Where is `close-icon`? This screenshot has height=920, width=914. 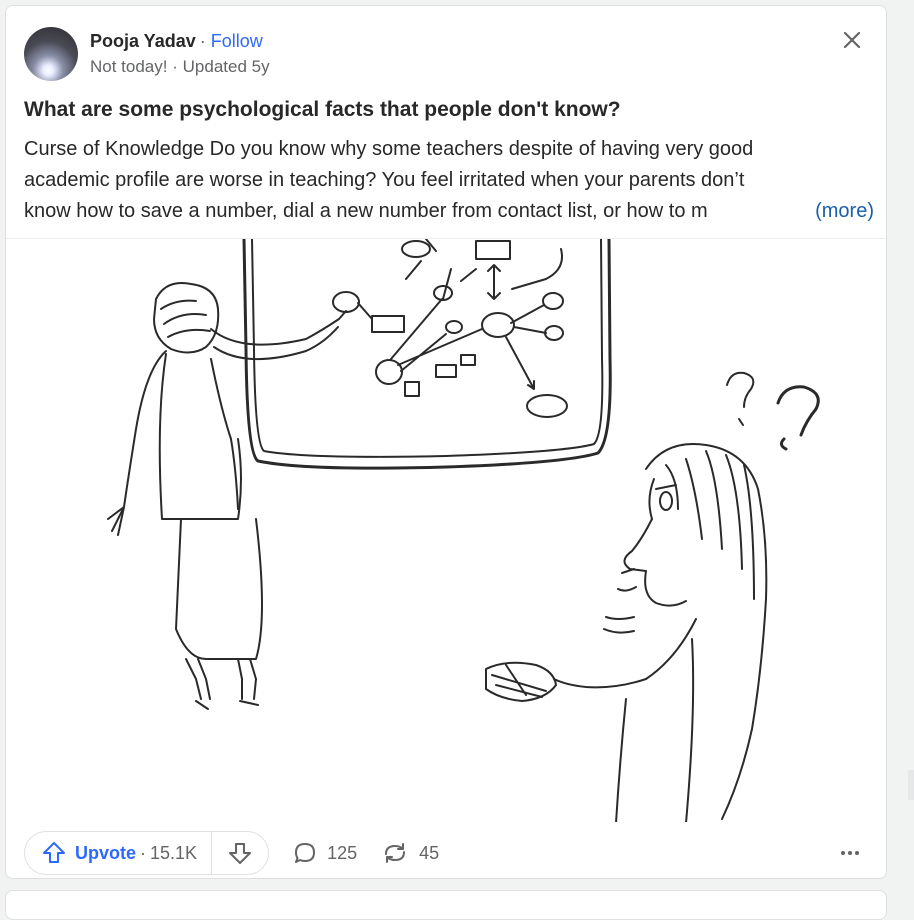
close-icon is located at coordinates (852, 40).